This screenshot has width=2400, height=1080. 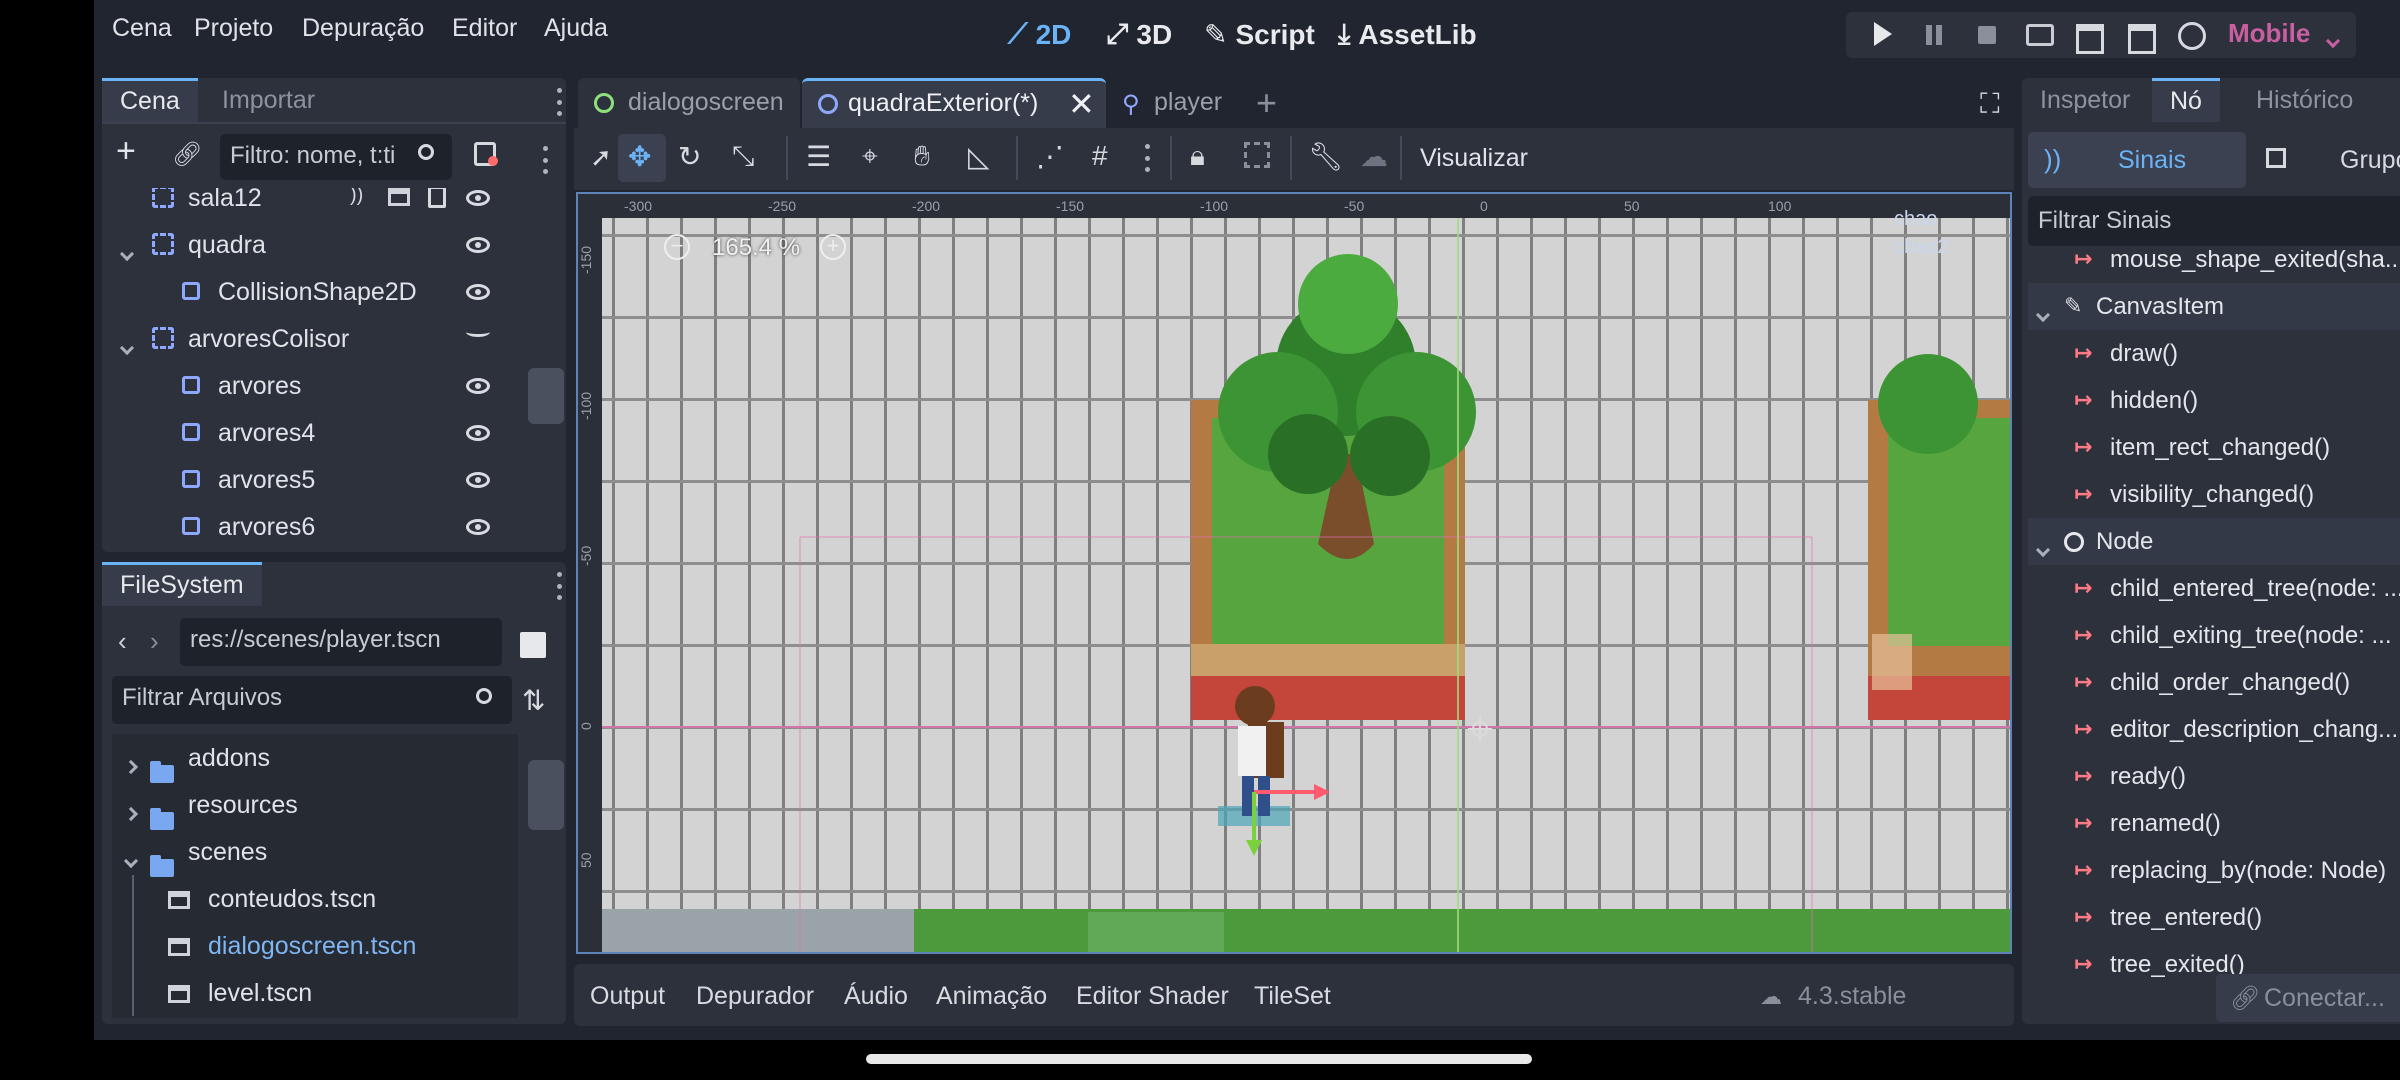 I want to click on scene-instance-icon, so click(x=399, y=197).